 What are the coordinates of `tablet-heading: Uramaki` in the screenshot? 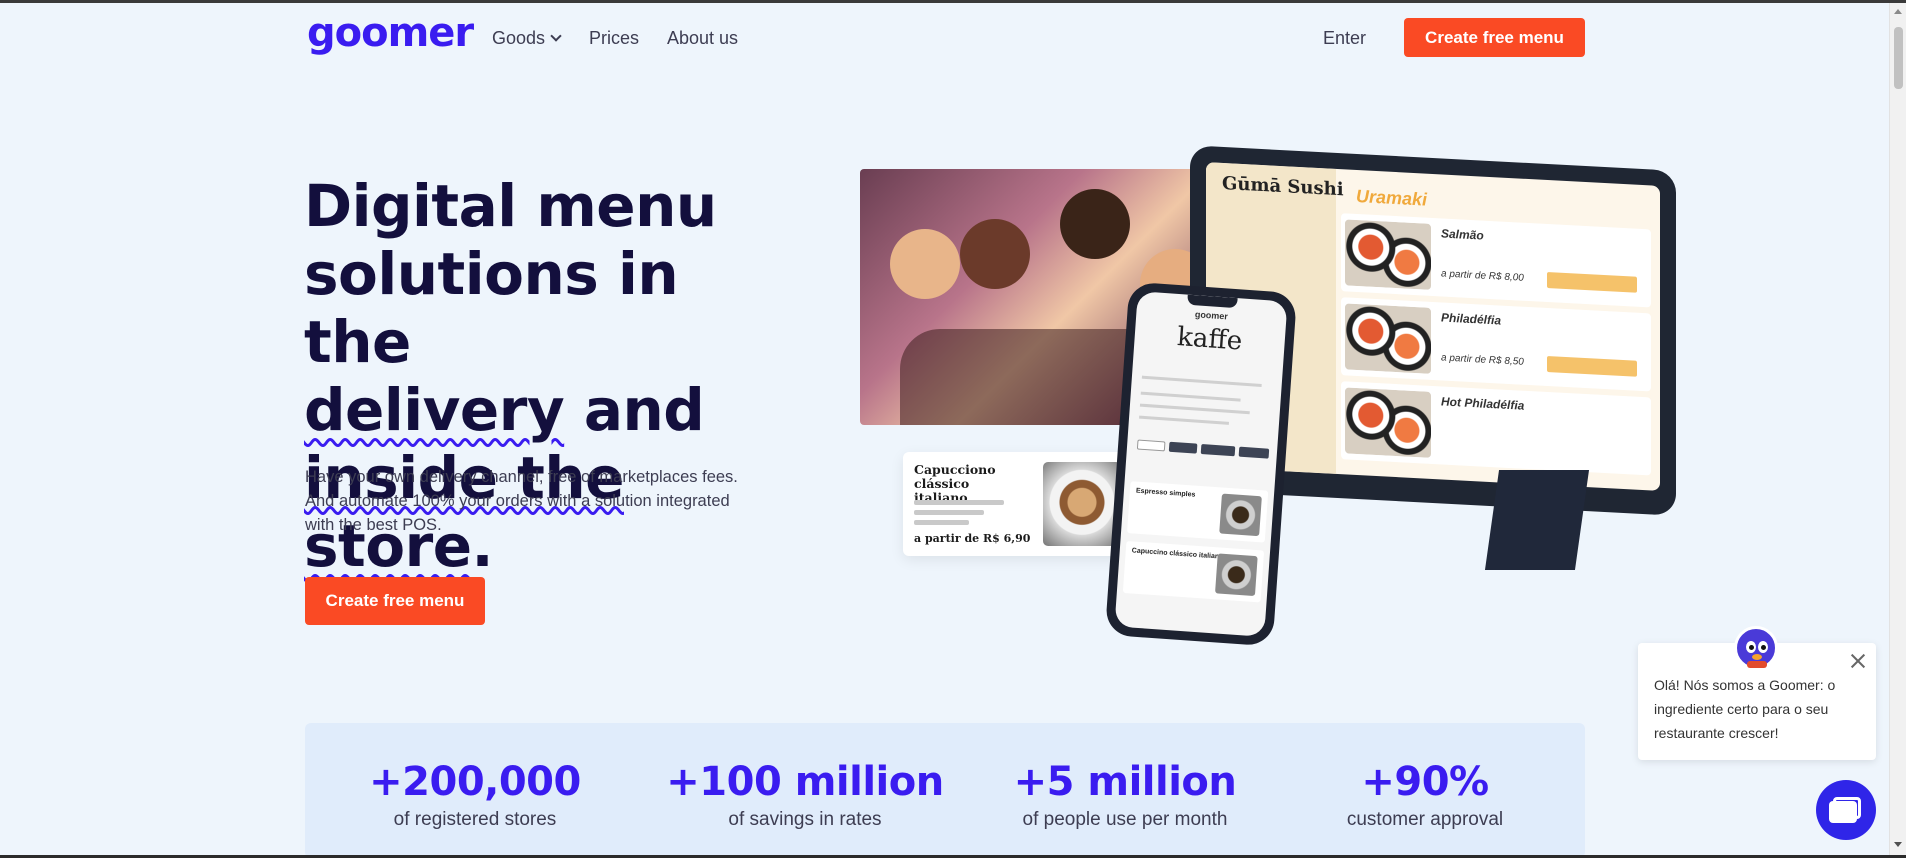 It's located at (1392, 197).